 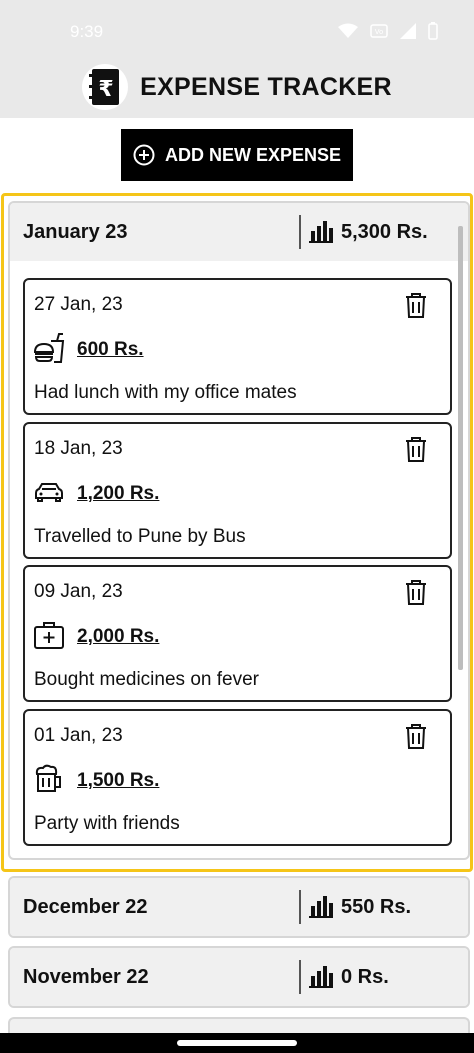 I want to click on expense-amount: 1,500 Rs., so click(x=118, y=780).